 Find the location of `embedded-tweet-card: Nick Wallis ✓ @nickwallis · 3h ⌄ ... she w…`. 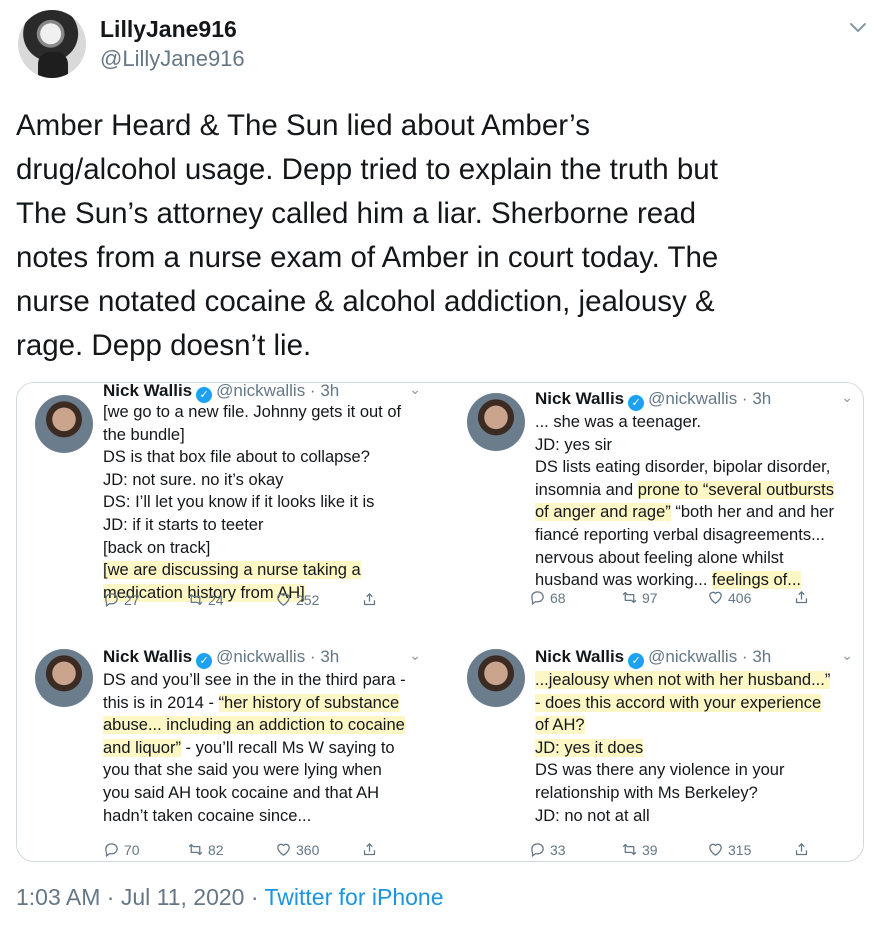

embedded-tweet-card: Nick Wallis ✓ @nickwallis · 3h ⌄ ... she w… is located at coordinates (656, 501).